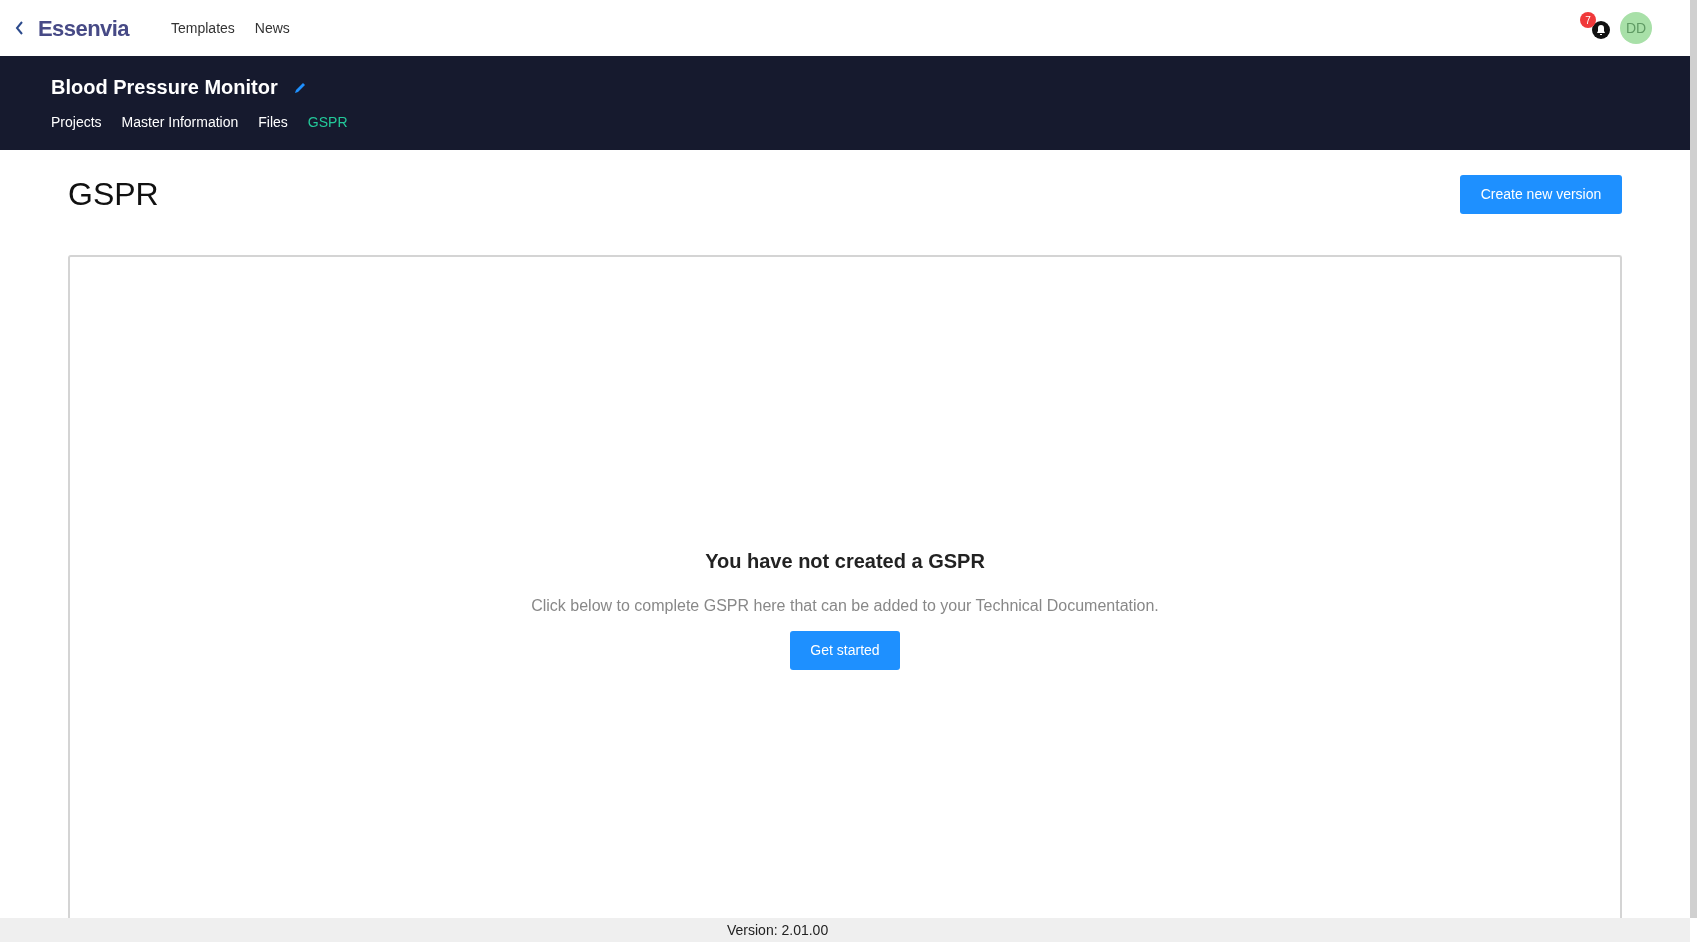 The height and width of the screenshot is (942, 1697). I want to click on scrollbar, so click(1693, 459).